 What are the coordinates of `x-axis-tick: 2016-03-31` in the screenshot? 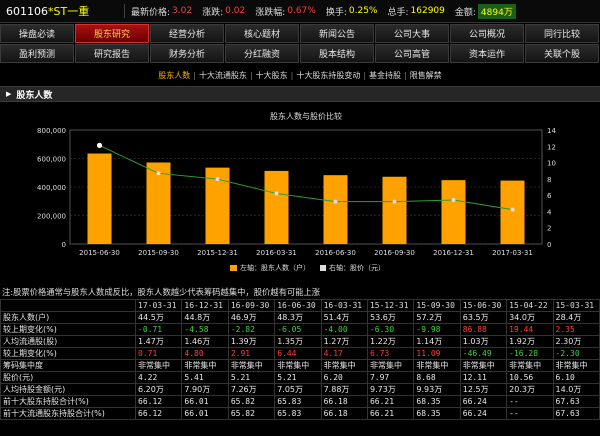 It's located at (276, 253).